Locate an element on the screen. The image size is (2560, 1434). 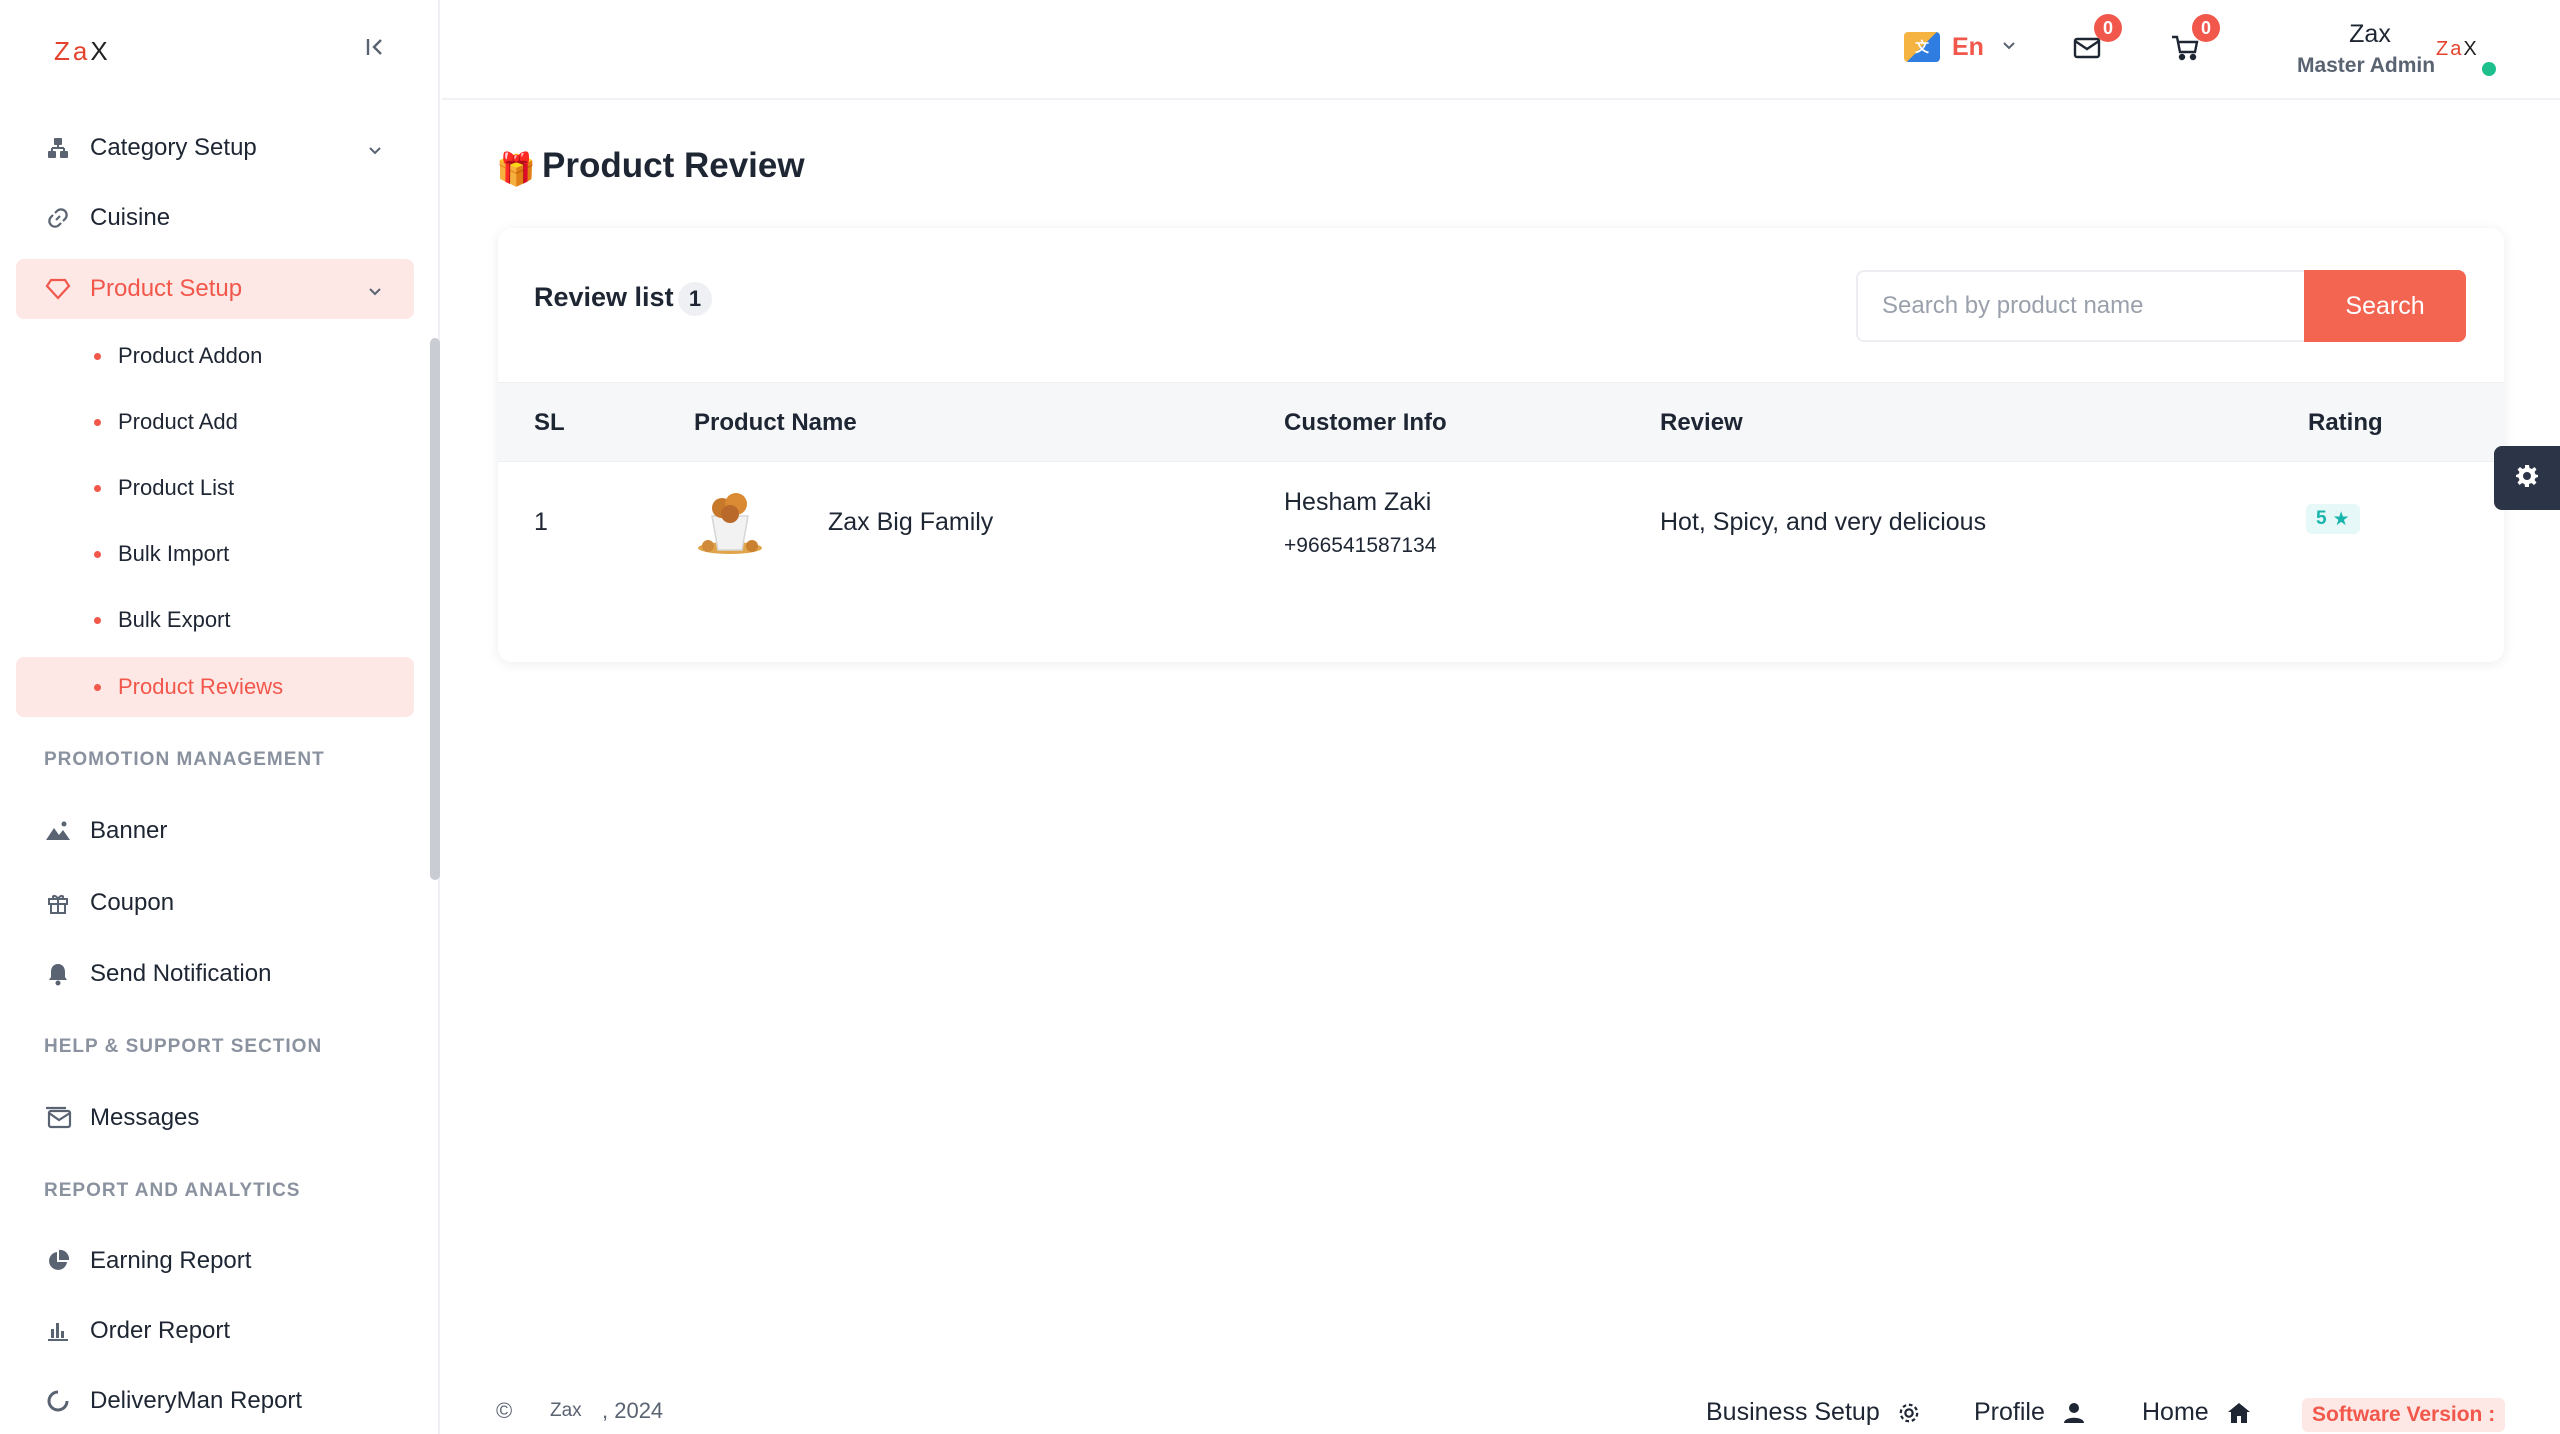
column-header-sl: SL is located at coordinates (549, 422).